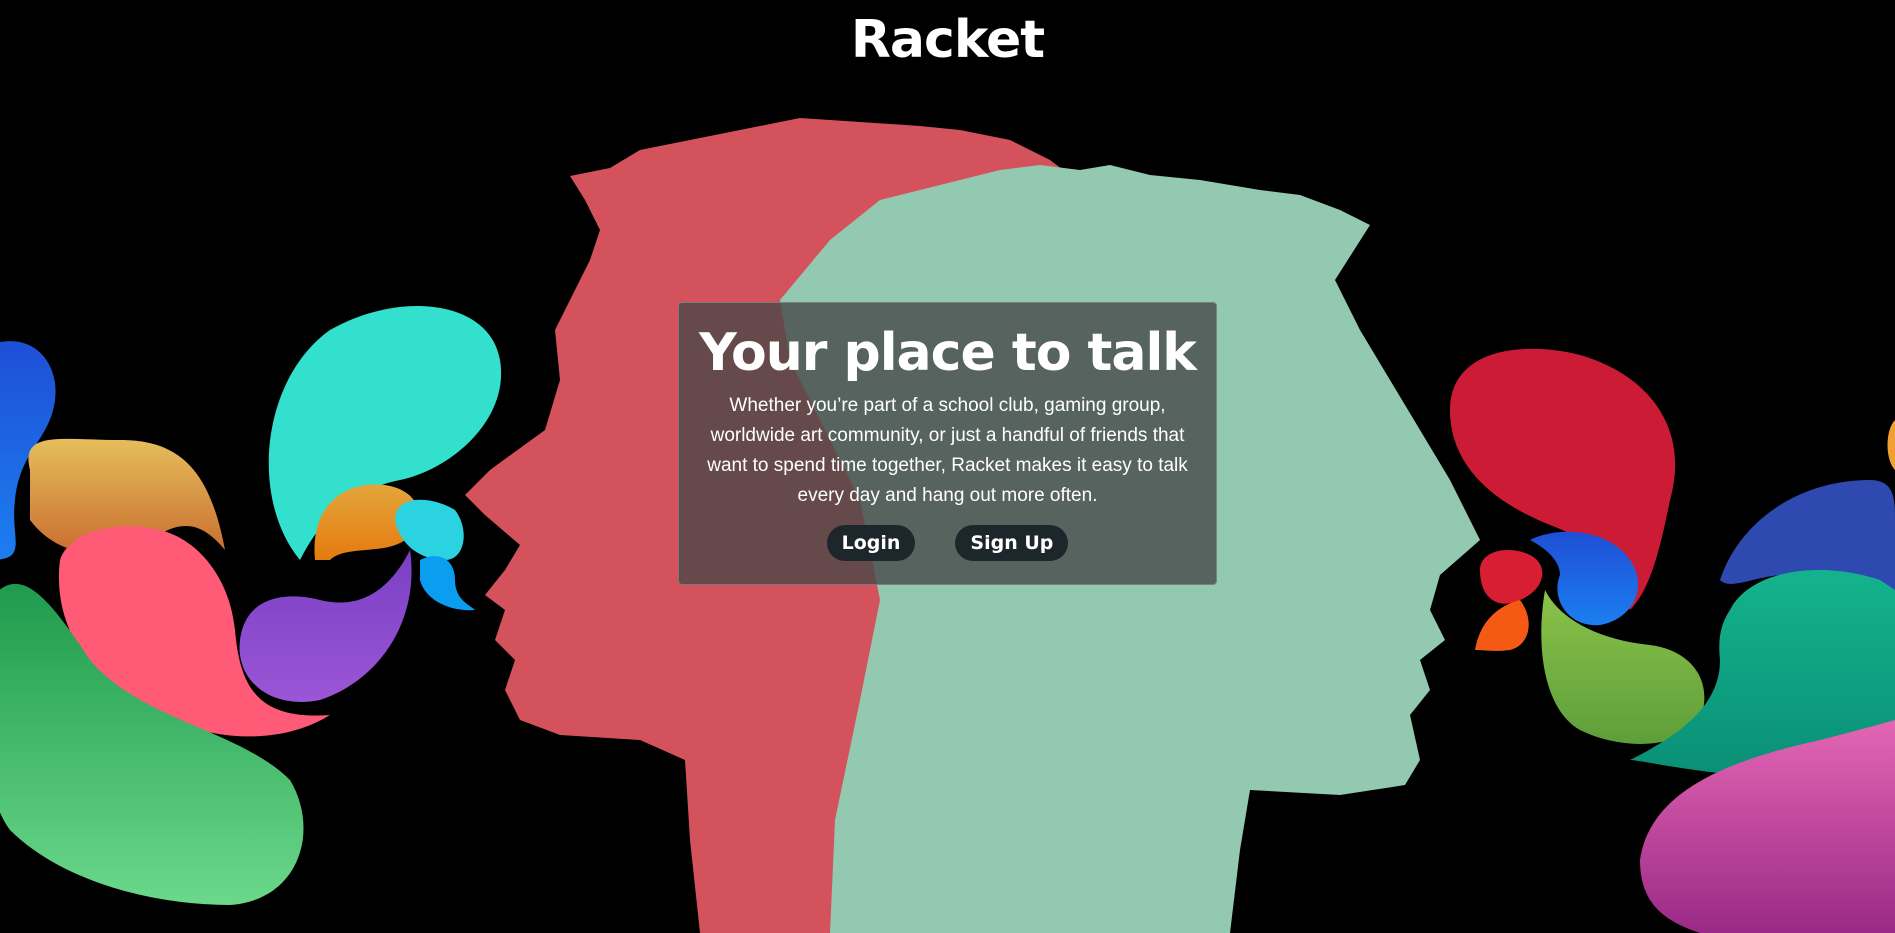 This screenshot has width=1895, height=933. Describe the element at coordinates (947, 543) in the screenshot. I see `hero-actions: Login Sign Up` at that location.